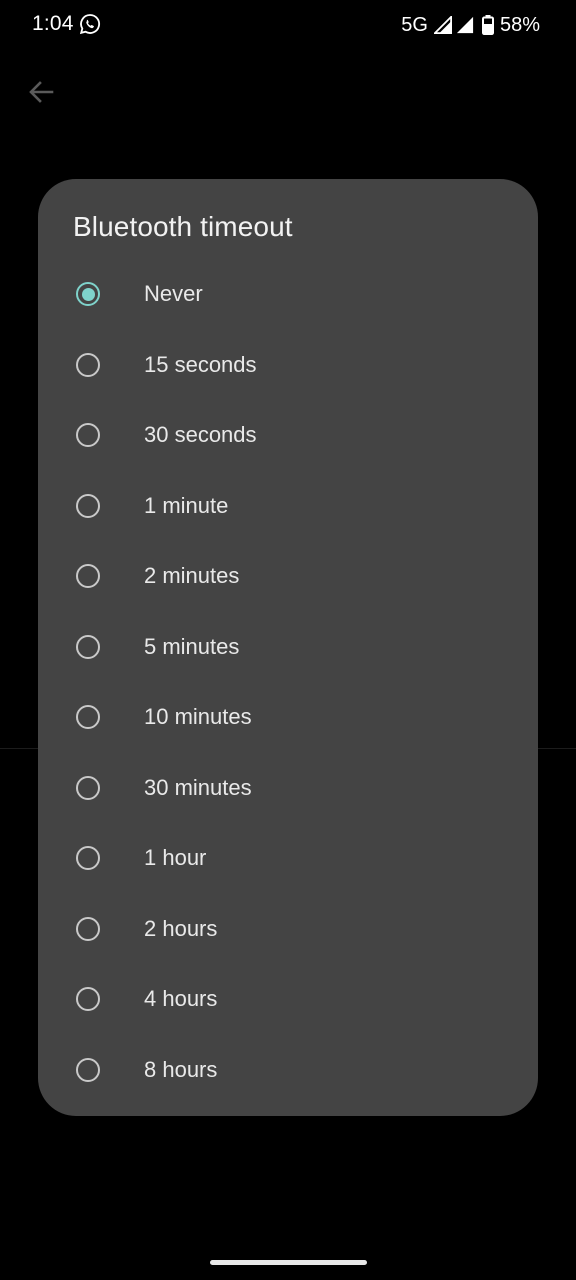 The image size is (576, 1280). What do you see at coordinates (183, 226) in the screenshot?
I see `dialog-title: Bluetooth timeout` at bounding box center [183, 226].